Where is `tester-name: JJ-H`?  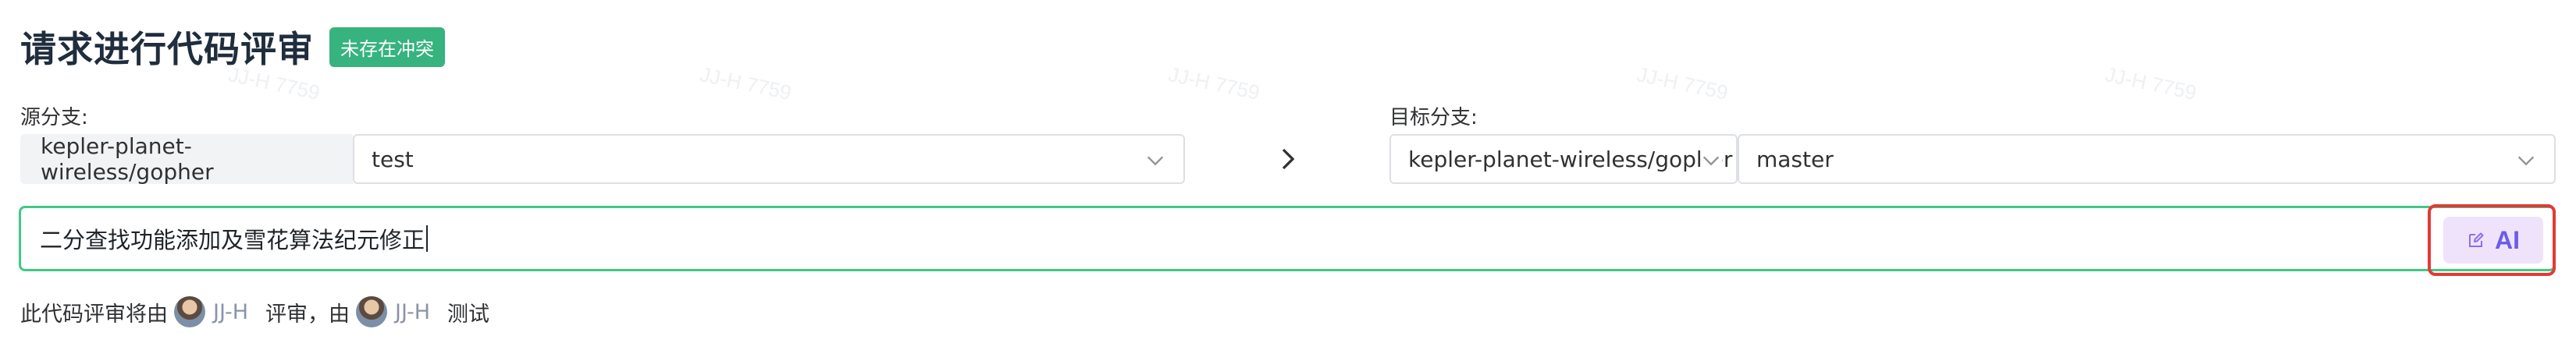 tester-name: JJ-H is located at coordinates (412, 312).